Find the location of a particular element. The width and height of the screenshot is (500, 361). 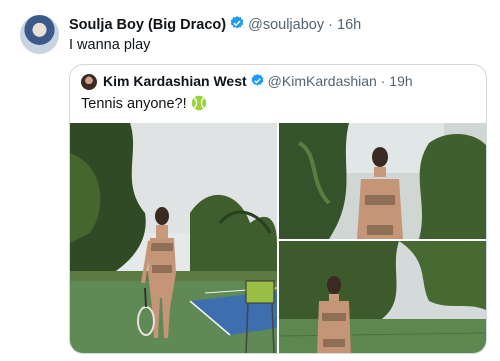

avatar is located at coordinates (39, 34).